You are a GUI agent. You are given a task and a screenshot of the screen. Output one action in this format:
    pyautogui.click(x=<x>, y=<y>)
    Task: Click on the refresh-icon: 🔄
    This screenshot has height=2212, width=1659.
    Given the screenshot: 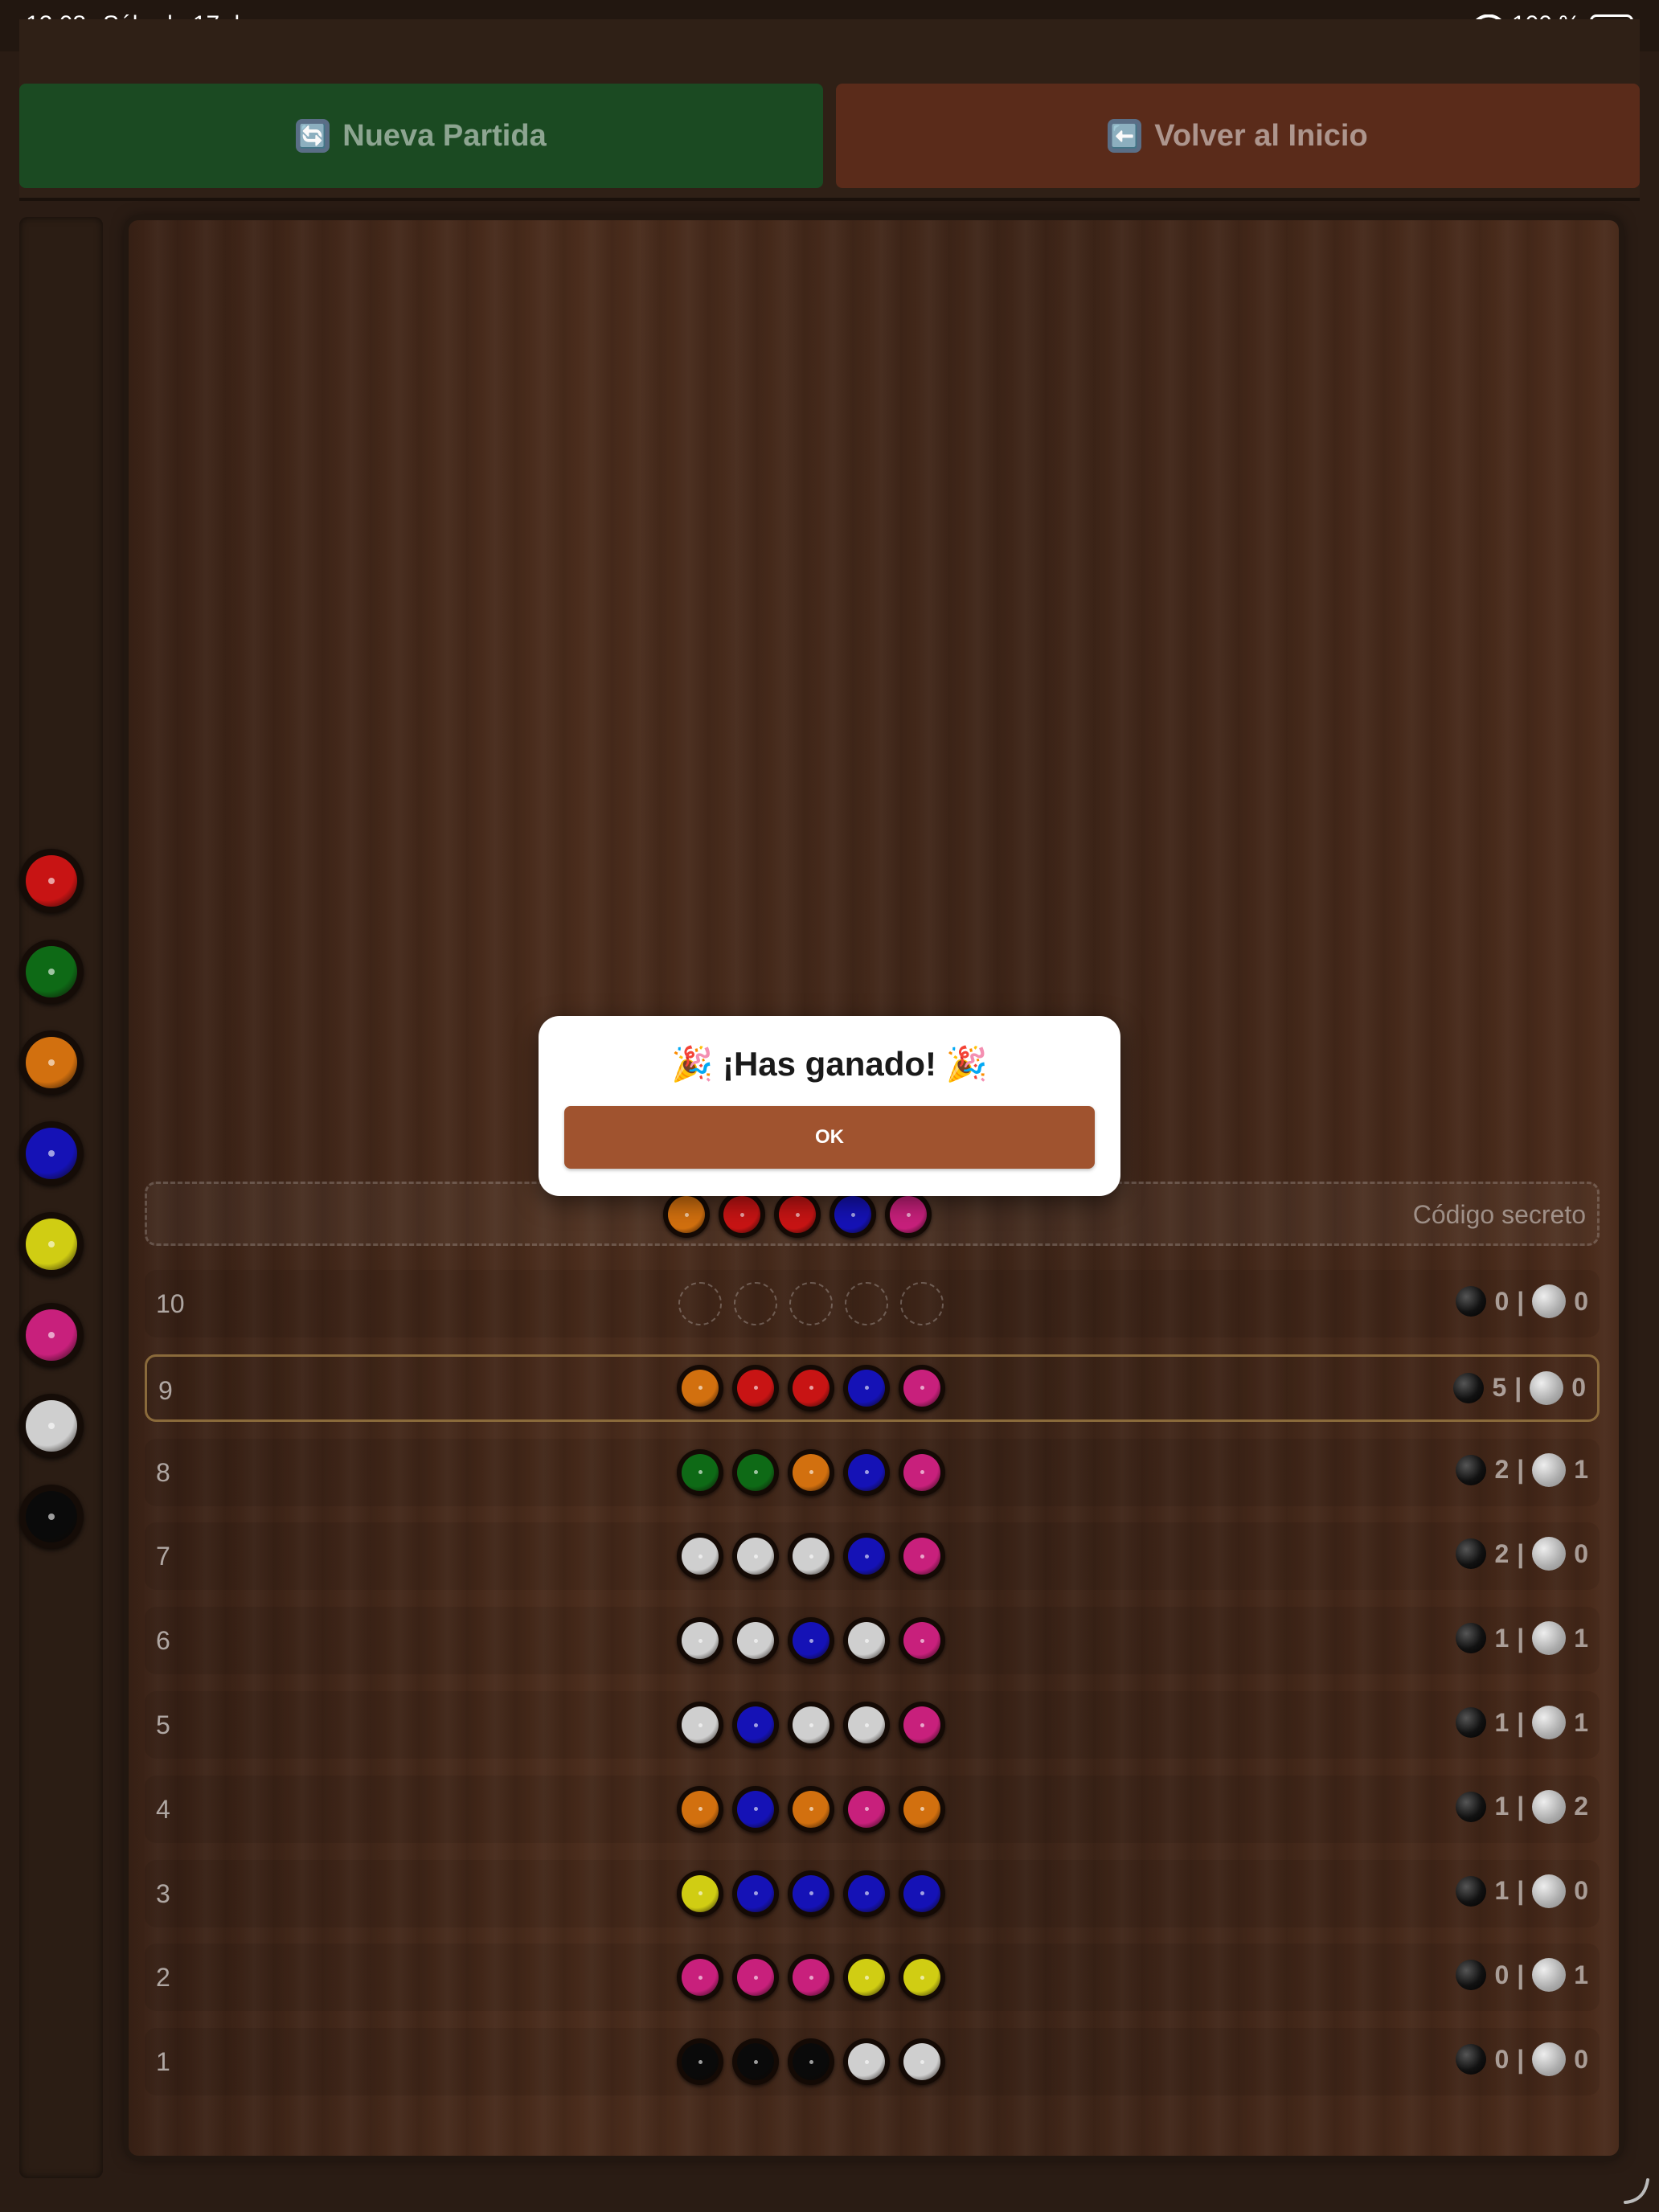 What is the action you would take?
    pyautogui.click(x=313, y=136)
    